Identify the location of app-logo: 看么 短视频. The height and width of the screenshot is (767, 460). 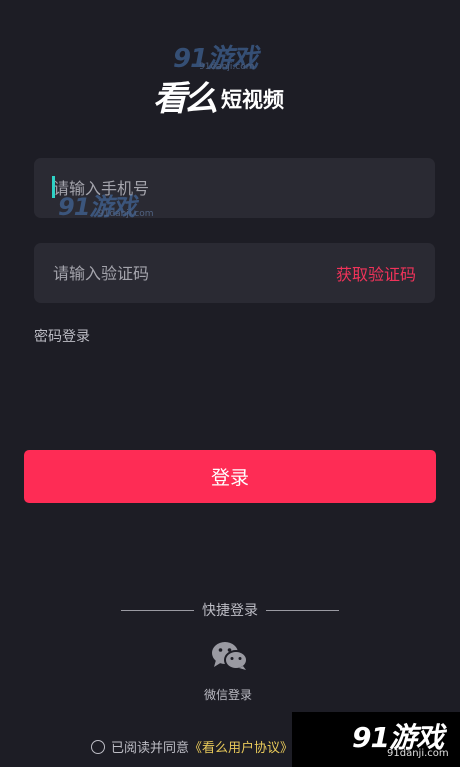
(218, 99).